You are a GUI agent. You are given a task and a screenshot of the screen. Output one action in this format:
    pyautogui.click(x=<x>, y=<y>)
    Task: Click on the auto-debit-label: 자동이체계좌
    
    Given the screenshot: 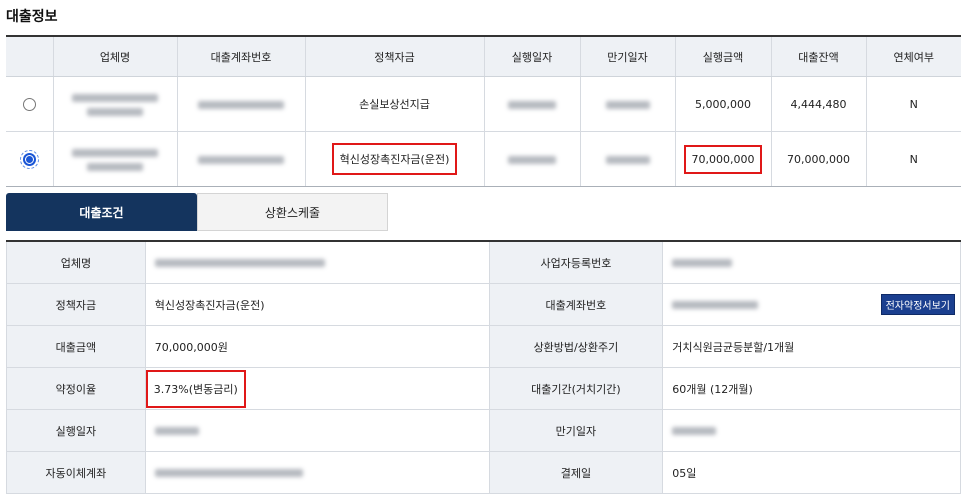 What is the action you would take?
    pyautogui.click(x=76, y=472)
    